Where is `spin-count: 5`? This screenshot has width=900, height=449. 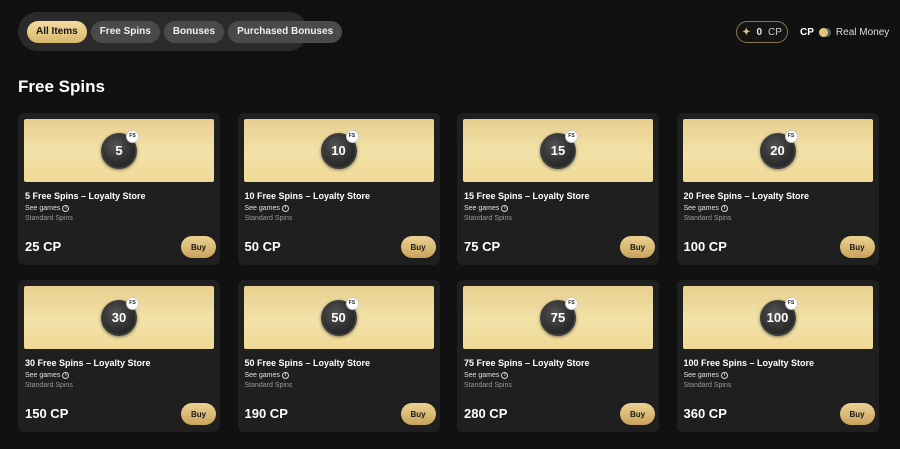
spin-count: 5 is located at coordinates (119, 150).